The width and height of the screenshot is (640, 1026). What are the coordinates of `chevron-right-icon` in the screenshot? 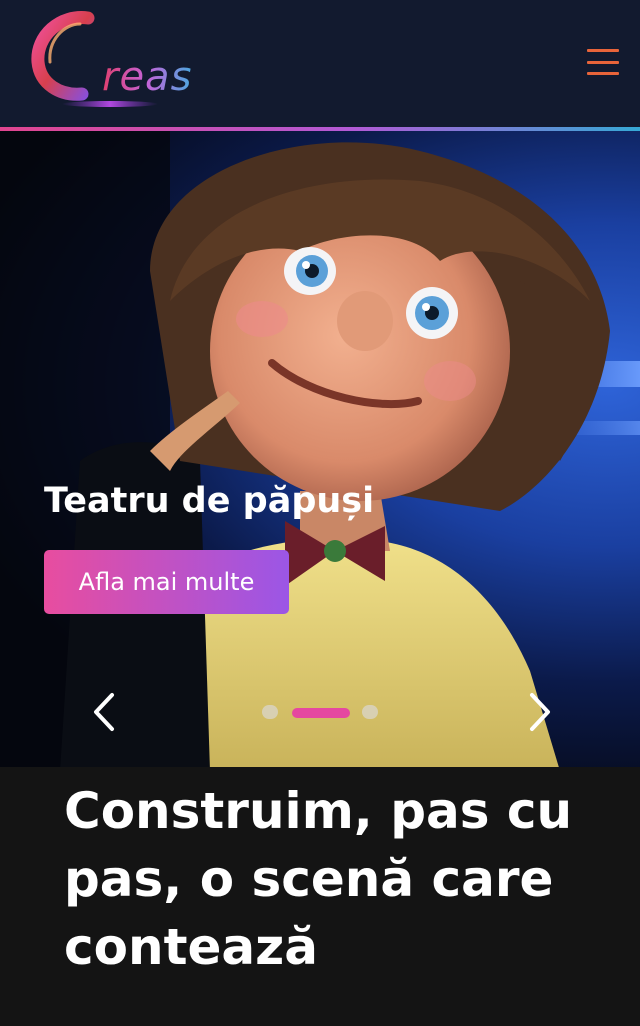 It's located at (540, 712).